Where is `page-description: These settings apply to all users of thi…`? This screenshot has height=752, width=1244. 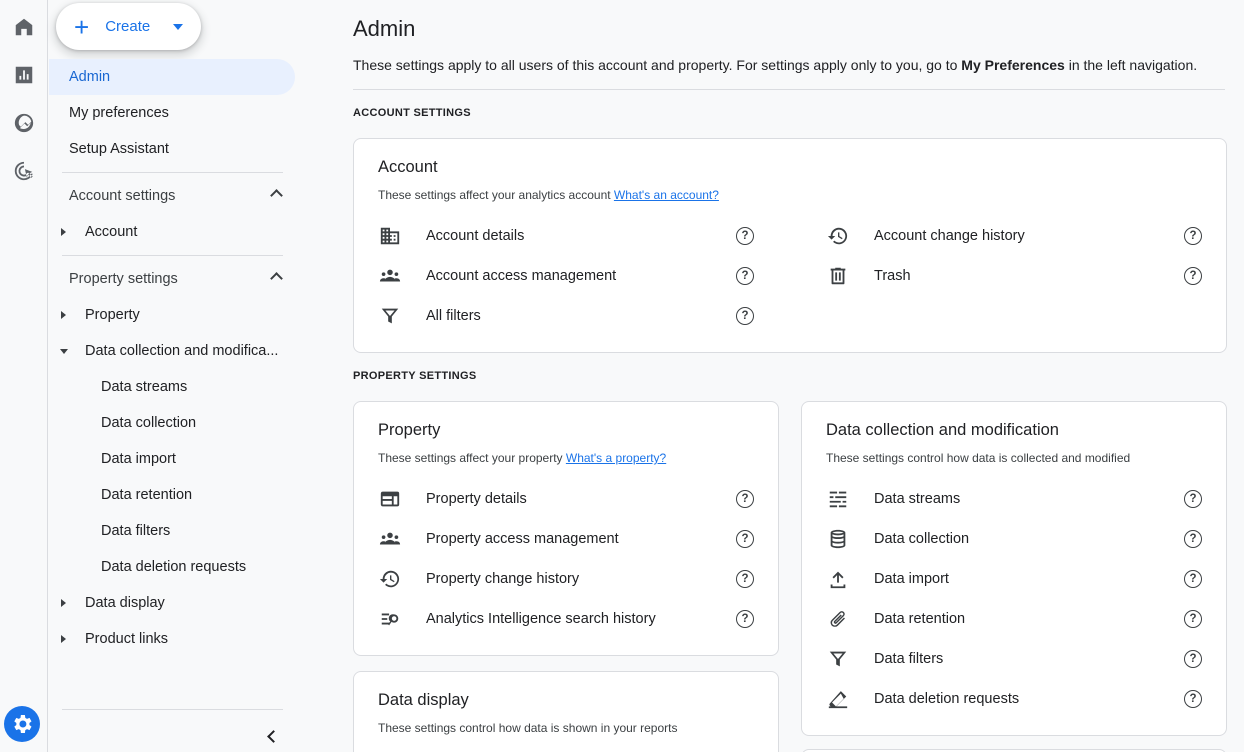 page-description: These settings apply to all users of thi… is located at coordinates (775, 65).